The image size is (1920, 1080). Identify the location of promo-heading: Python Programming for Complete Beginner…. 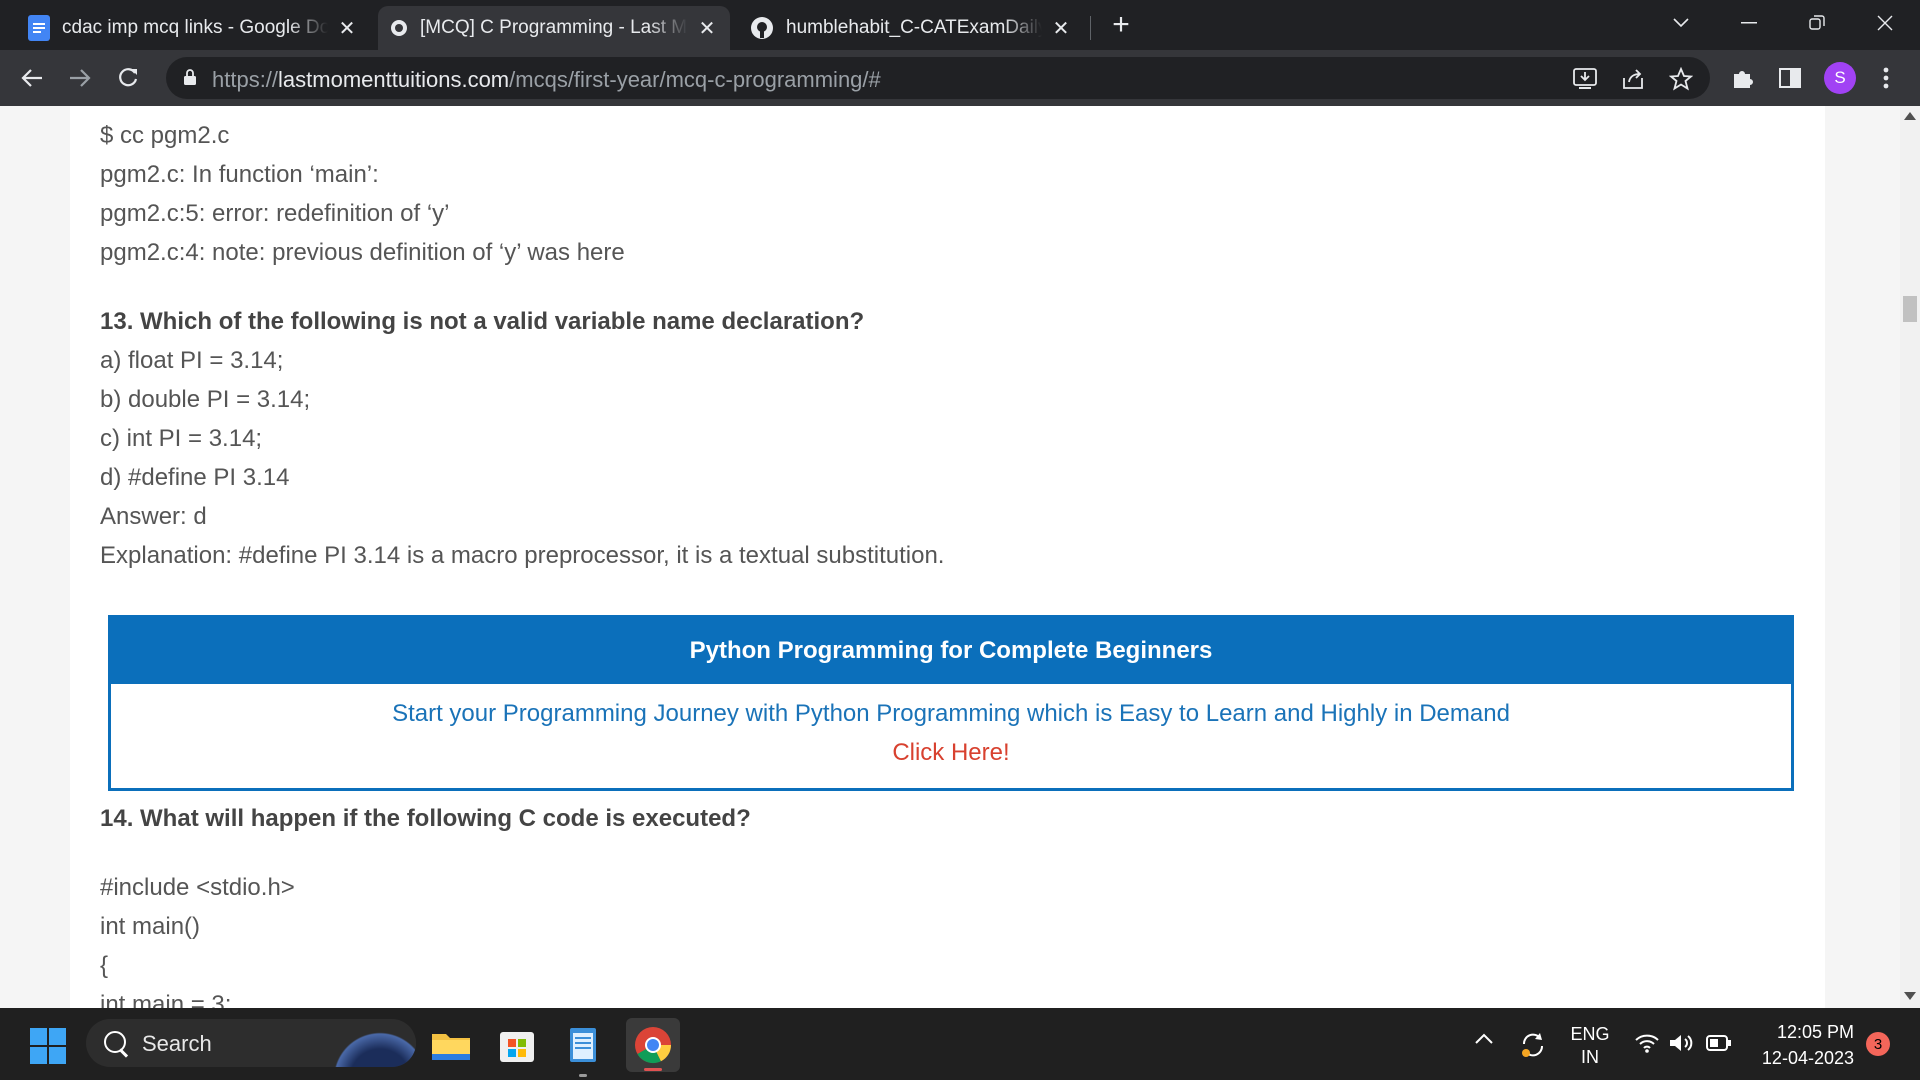
(951, 651).